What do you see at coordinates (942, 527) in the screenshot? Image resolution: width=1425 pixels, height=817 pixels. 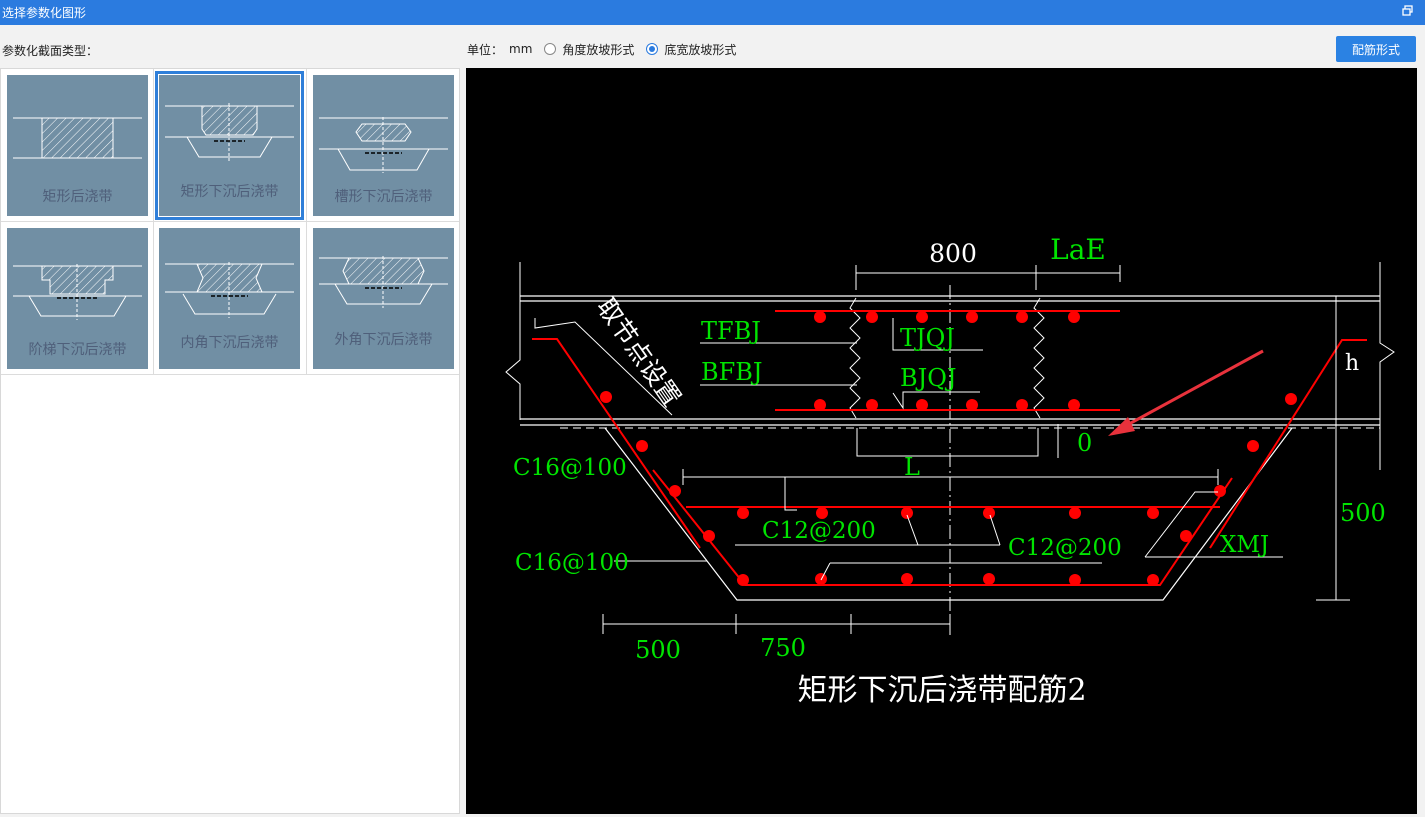 I see `trench-bottom-rebar` at bounding box center [942, 527].